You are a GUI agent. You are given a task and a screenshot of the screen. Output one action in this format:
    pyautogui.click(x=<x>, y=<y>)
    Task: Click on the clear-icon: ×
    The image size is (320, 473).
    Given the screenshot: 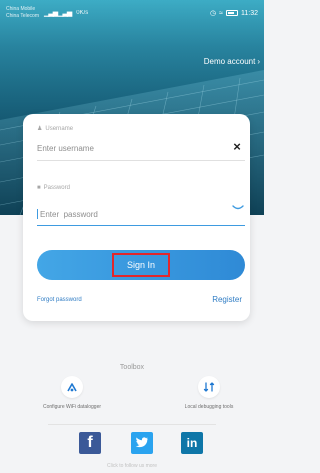 What is the action you would take?
    pyautogui.click(x=237, y=146)
    